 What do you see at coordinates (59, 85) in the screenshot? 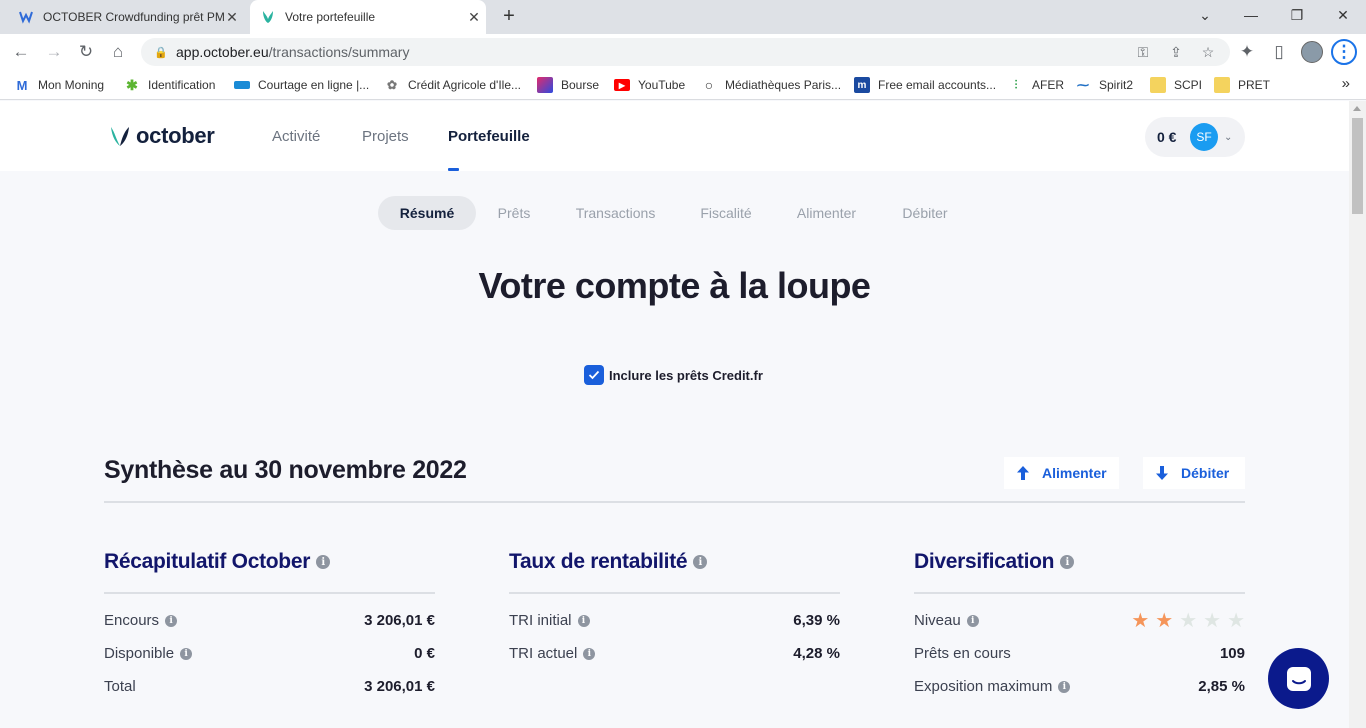
I see `bookmark-mon-moning: M Mon Moning` at bounding box center [59, 85].